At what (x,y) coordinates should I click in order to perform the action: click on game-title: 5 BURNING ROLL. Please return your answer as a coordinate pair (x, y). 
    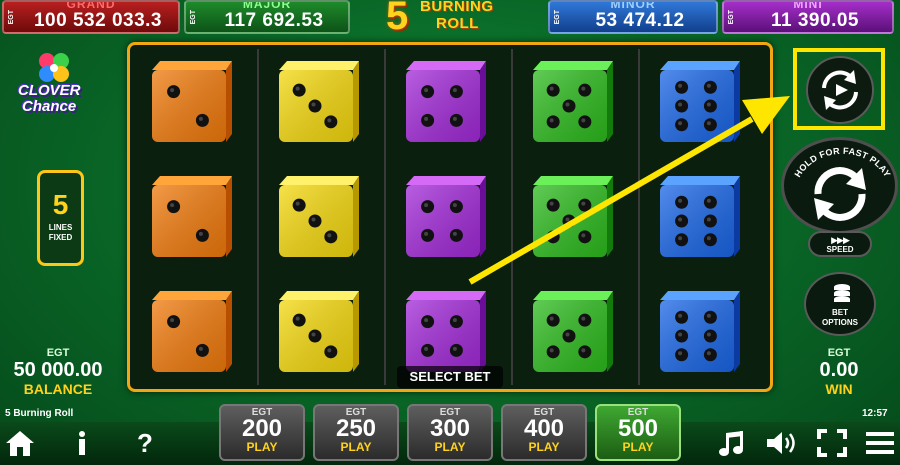
    Looking at the image, I should click on (454, 19).